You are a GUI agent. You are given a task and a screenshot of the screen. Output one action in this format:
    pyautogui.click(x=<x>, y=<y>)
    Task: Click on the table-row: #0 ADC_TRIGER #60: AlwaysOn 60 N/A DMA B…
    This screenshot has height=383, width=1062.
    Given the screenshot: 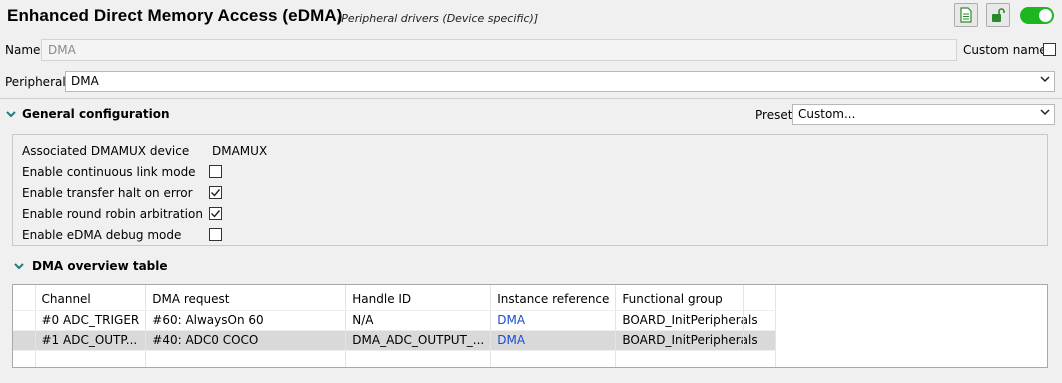 What is the action you would take?
    pyautogui.click(x=395, y=320)
    